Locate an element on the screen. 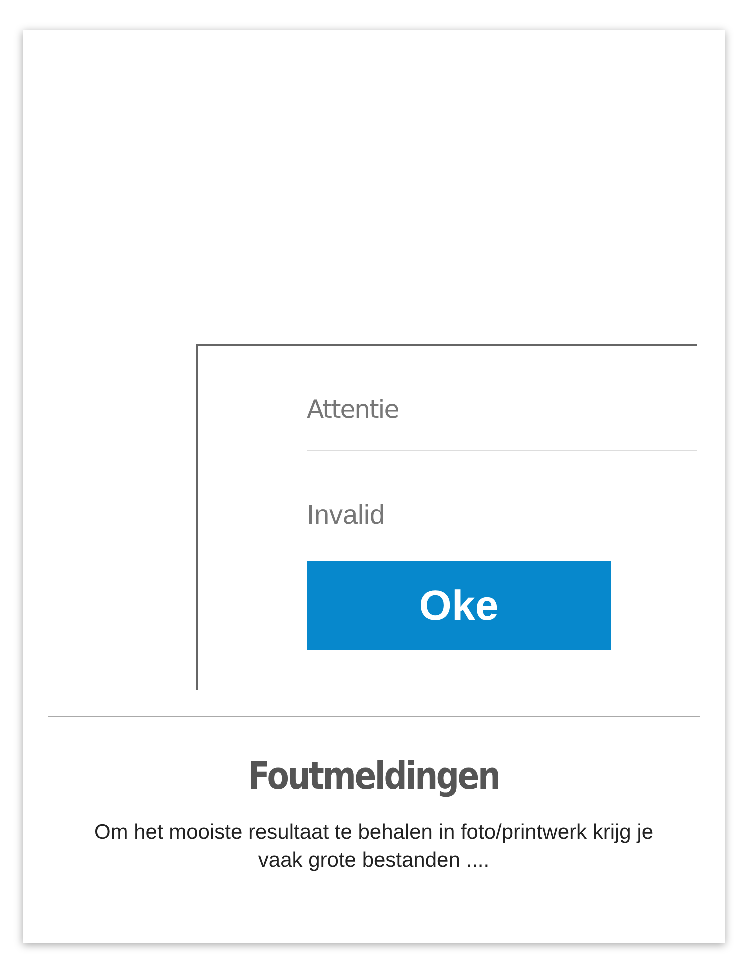 The width and height of the screenshot is (750, 979). ok-button: Oke is located at coordinates (459, 605).